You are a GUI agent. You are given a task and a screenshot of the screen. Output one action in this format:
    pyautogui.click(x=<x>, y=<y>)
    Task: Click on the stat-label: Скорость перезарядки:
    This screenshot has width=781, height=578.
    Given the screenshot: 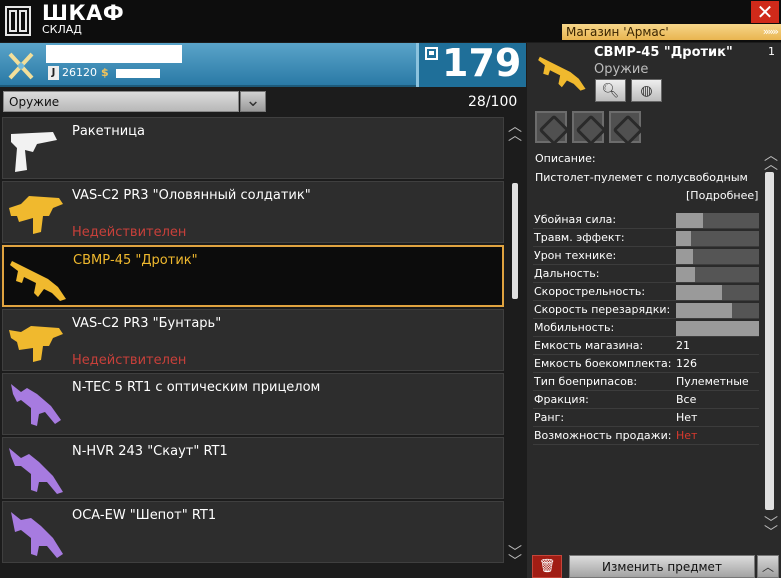 What is the action you would take?
    pyautogui.click(x=602, y=309)
    